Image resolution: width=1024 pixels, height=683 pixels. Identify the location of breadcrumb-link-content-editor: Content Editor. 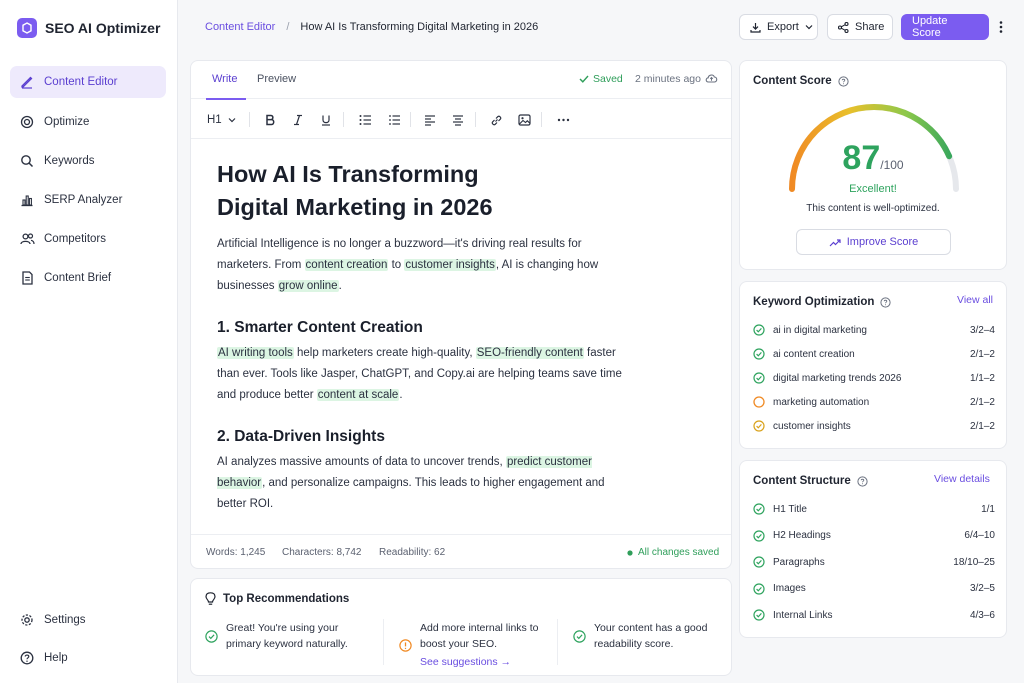
(240, 27).